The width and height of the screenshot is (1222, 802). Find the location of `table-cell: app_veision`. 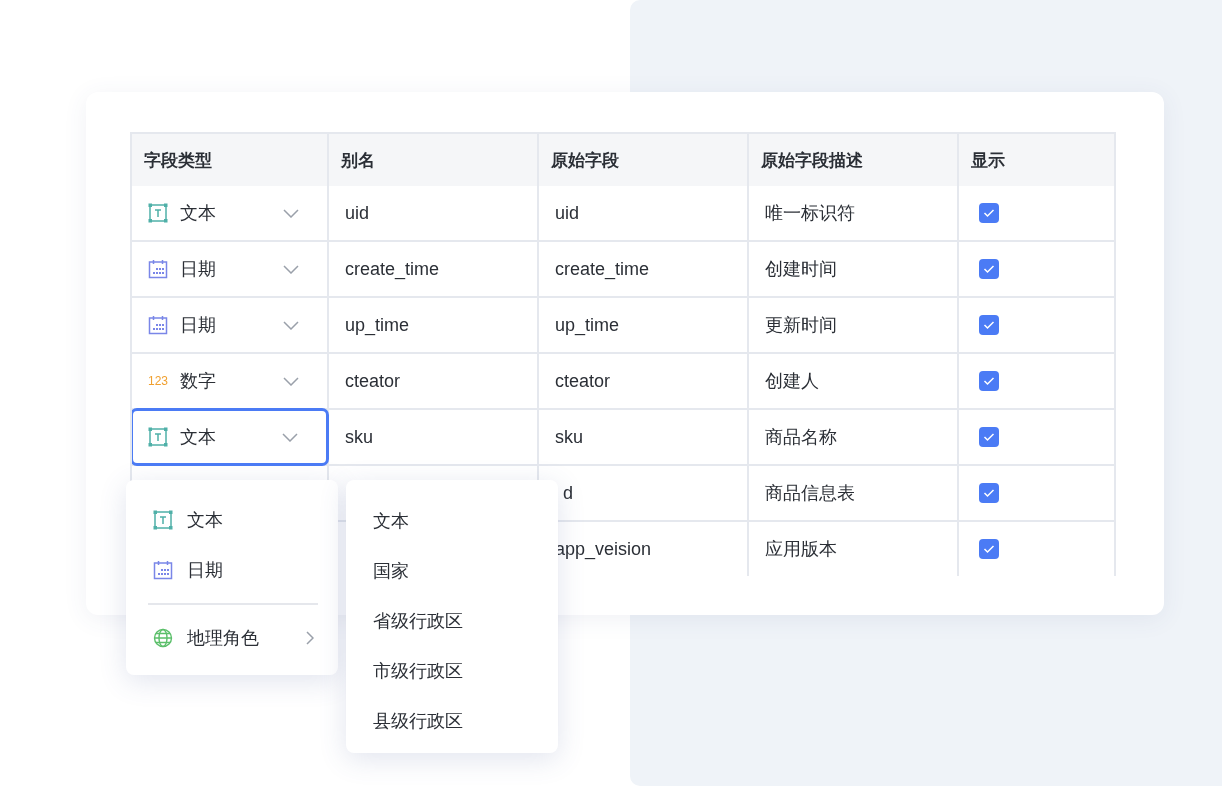

table-cell: app_veision is located at coordinates (603, 549).